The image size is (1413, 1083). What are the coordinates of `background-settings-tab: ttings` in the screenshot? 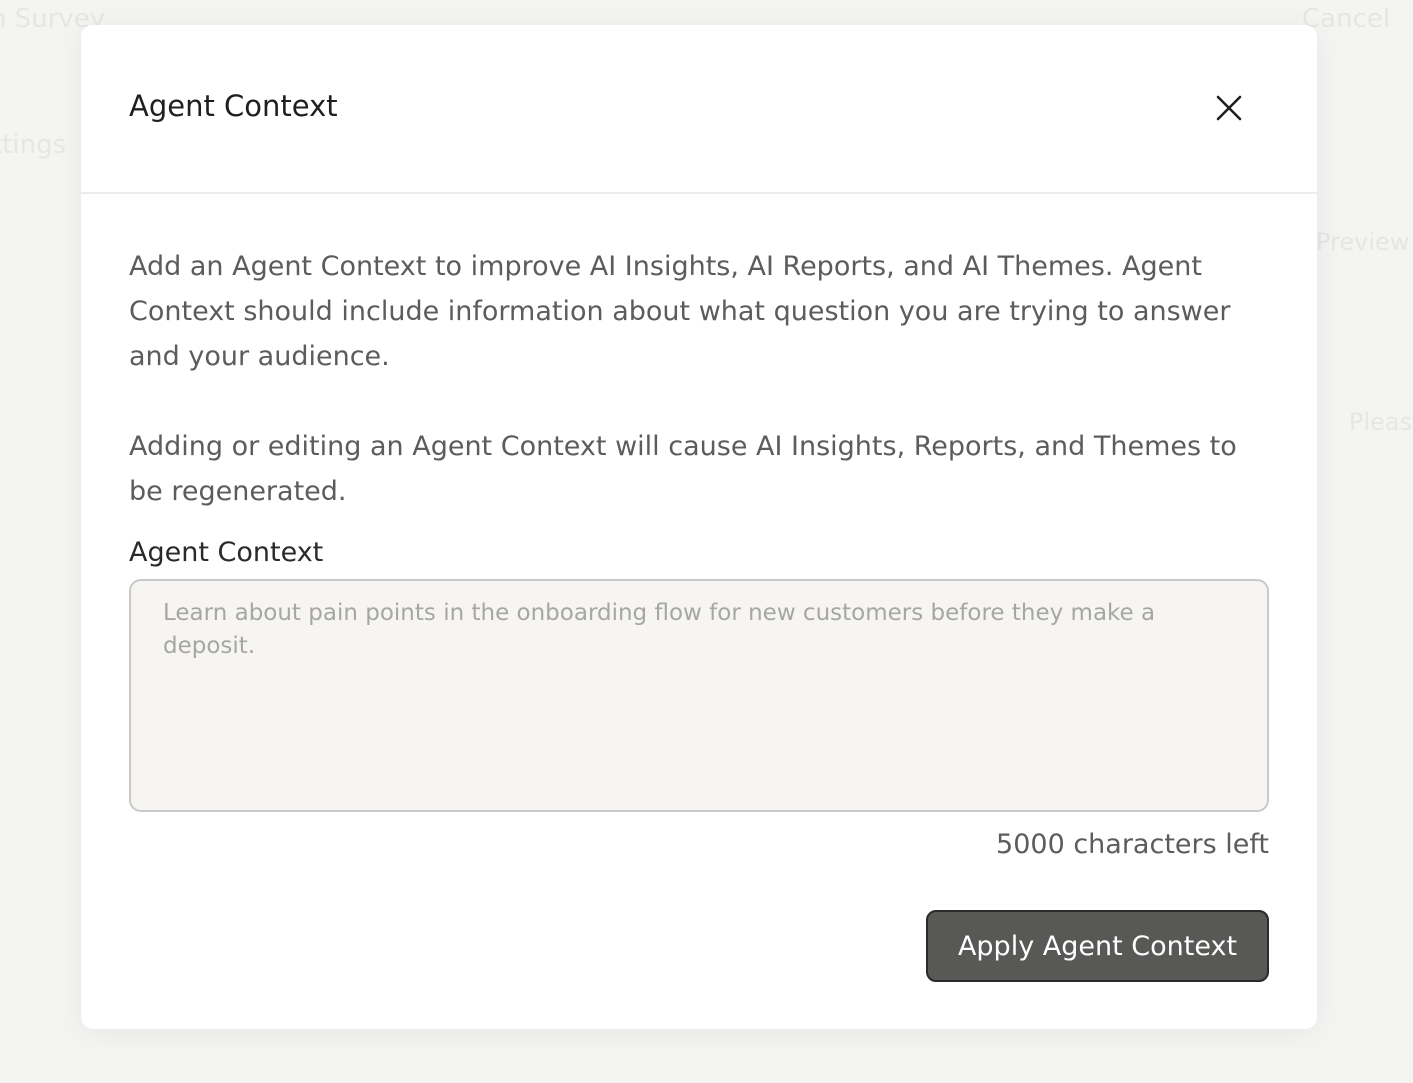 It's located at (33, 145).